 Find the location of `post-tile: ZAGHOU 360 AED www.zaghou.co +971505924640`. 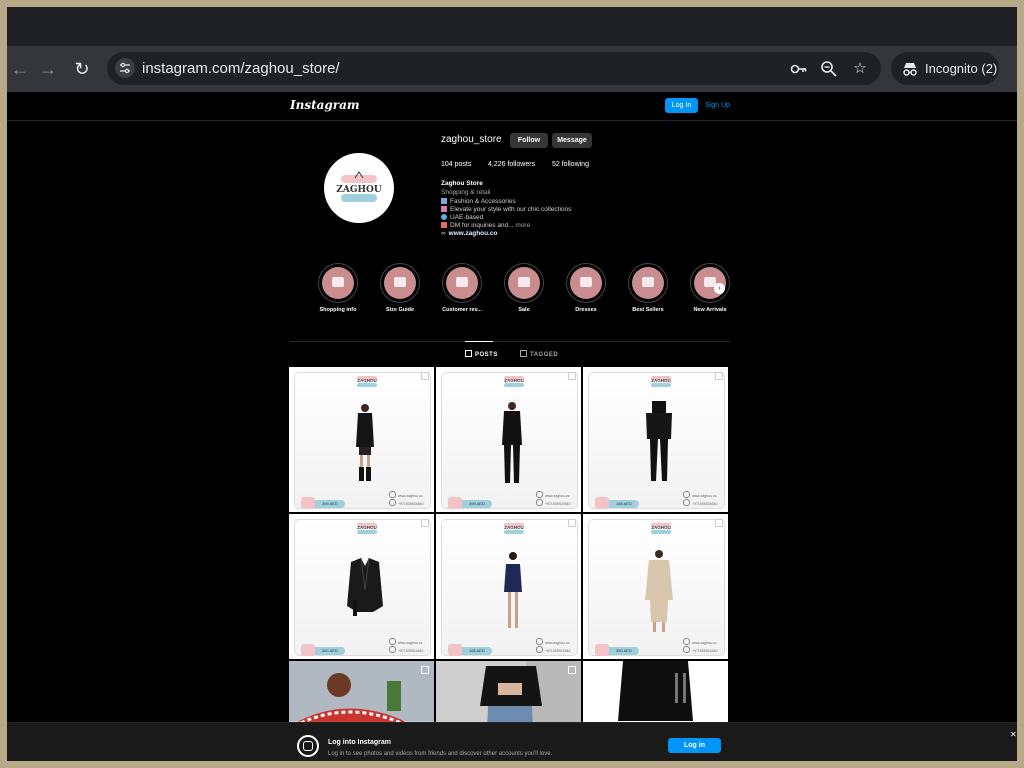

post-tile: ZAGHOU 360 AED www.zaghou.co +971505924640 is located at coordinates (361, 586).